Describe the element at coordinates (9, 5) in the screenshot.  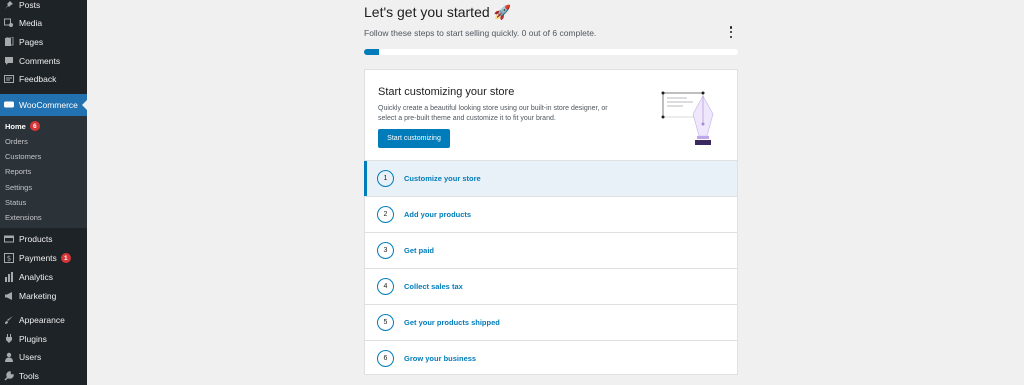
I see `pin-icon` at that location.